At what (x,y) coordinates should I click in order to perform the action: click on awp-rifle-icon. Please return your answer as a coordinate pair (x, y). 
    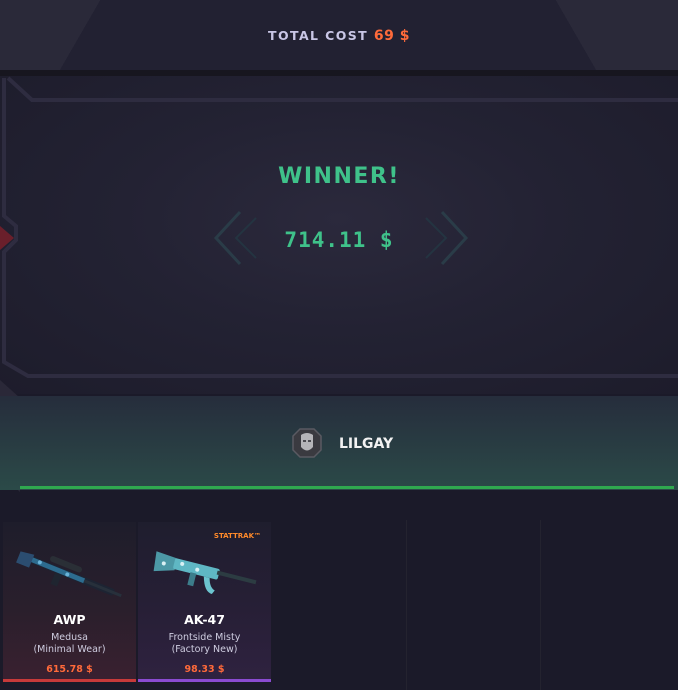
    Looking at the image, I should click on (69, 574).